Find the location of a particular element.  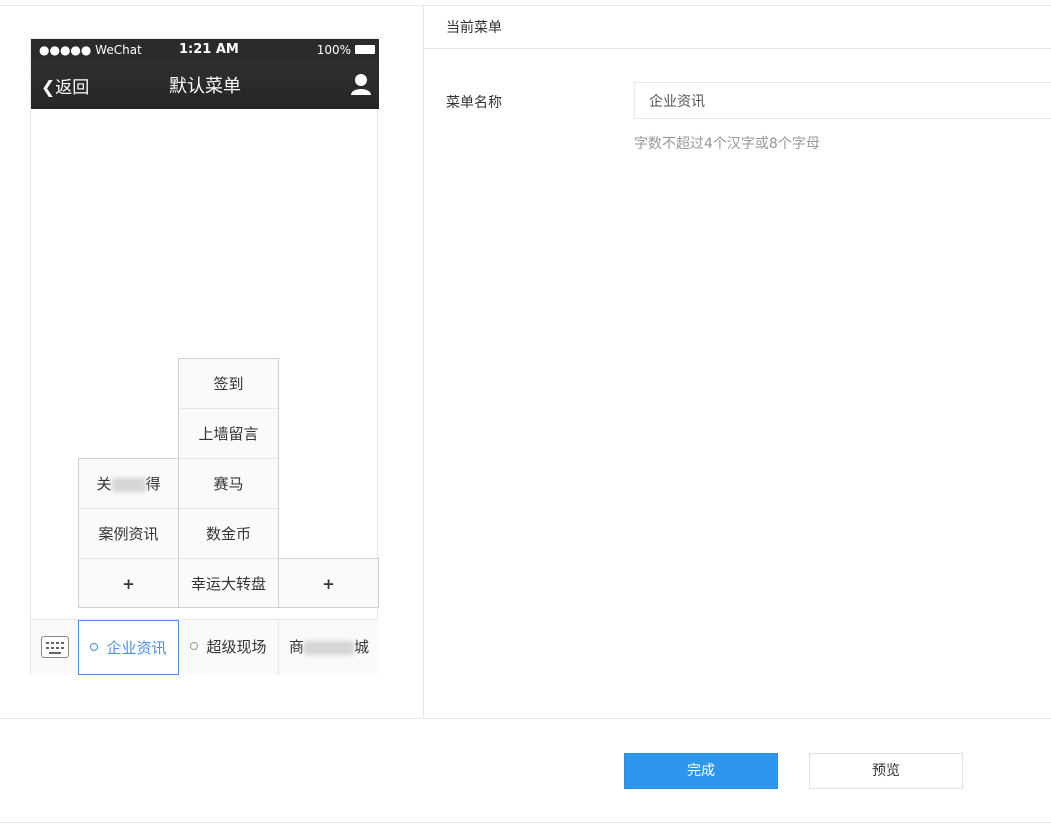

menu-label: 商 is located at coordinates (296, 647).